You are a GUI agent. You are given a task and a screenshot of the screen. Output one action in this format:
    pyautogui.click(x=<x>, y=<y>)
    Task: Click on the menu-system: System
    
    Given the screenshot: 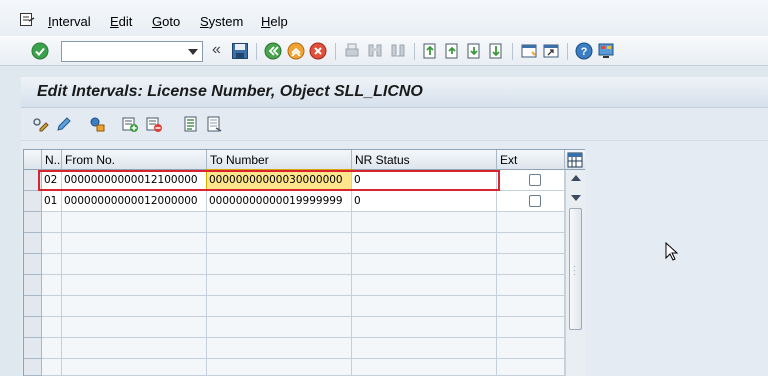 What is the action you would take?
    pyautogui.click(x=221, y=21)
    